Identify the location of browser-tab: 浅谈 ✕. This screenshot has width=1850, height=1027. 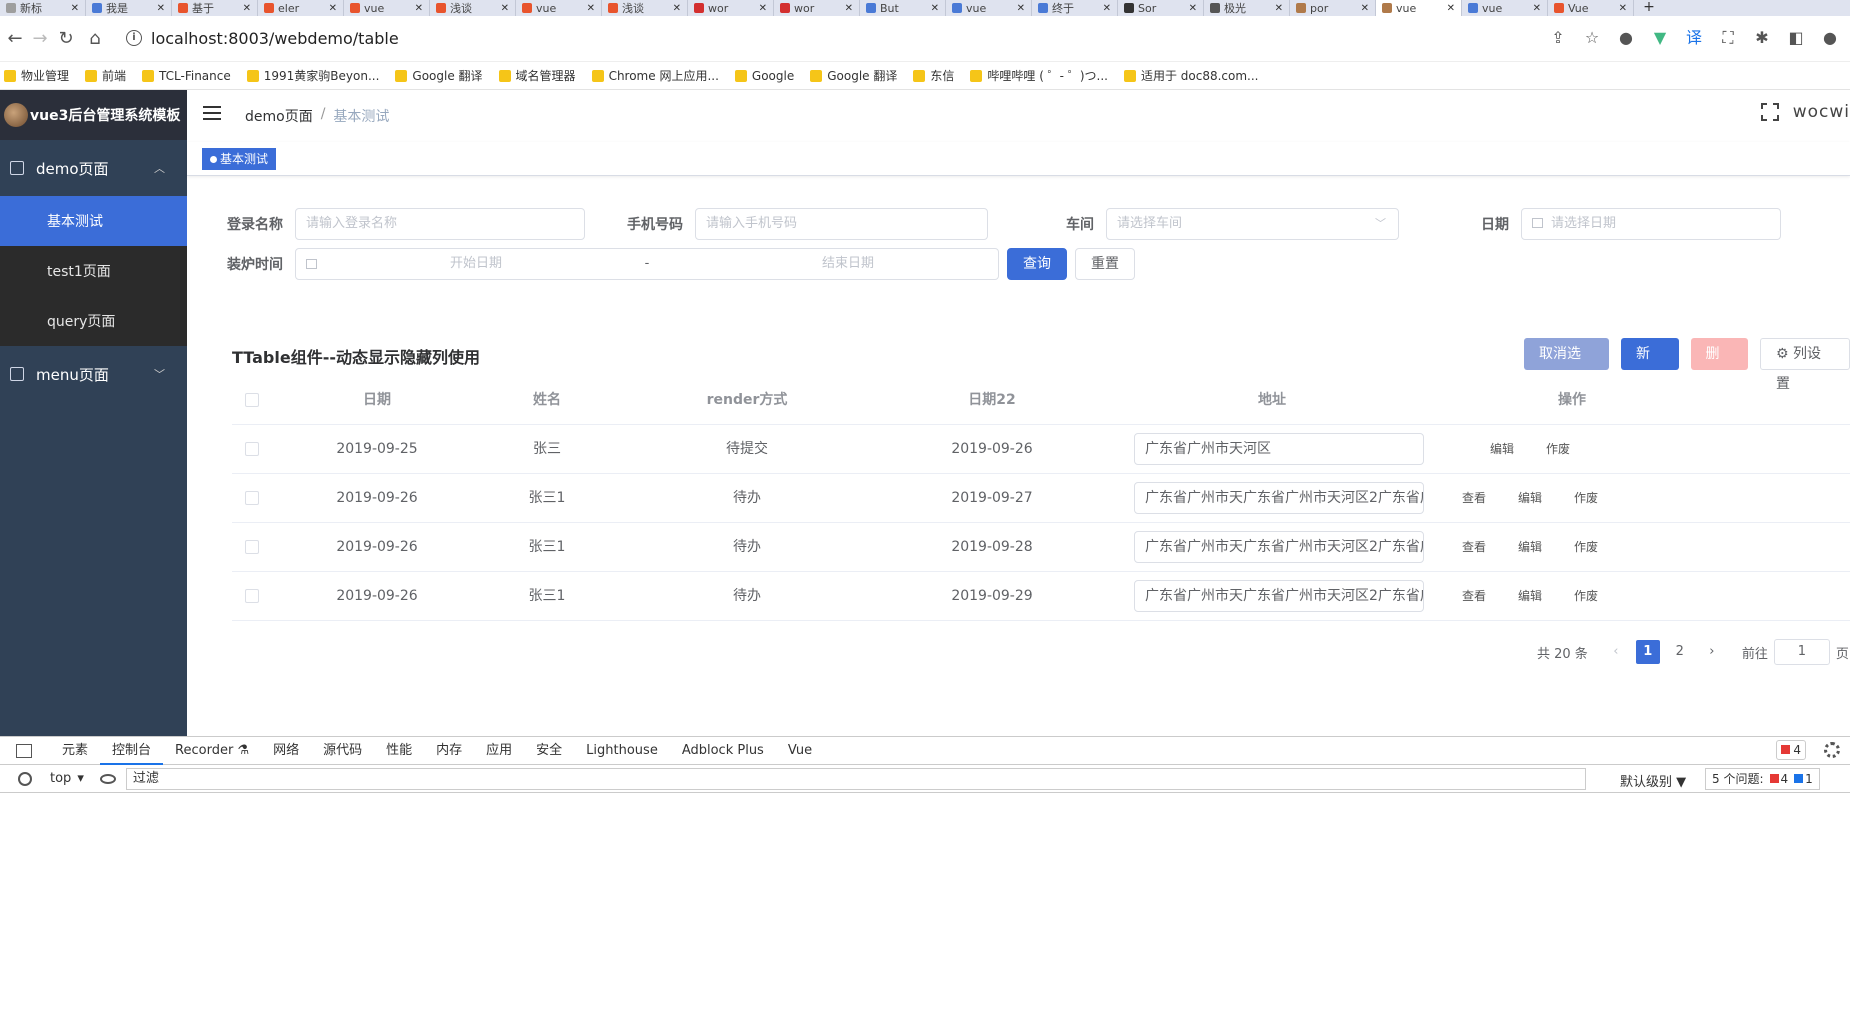
(645, 8).